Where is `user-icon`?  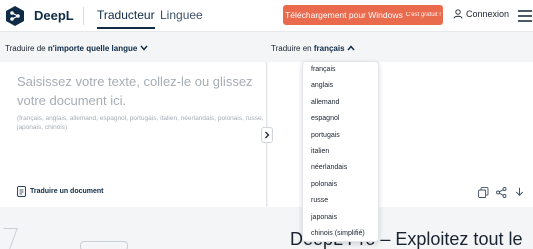
user-icon is located at coordinates (458, 14).